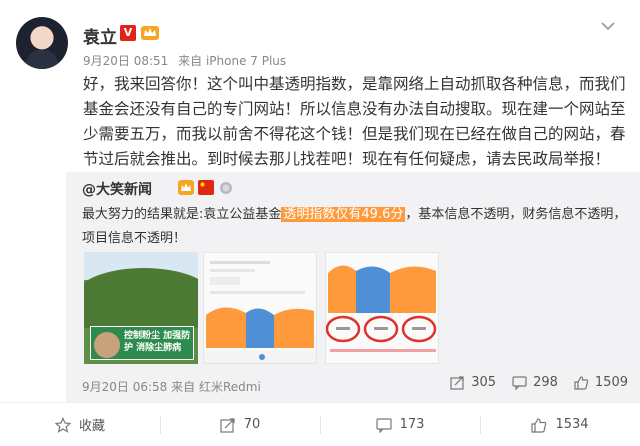 Image resolution: width=640 pixels, height=446 pixels. I want to click on repost-source: 来自 红米Redmi, so click(216, 387).